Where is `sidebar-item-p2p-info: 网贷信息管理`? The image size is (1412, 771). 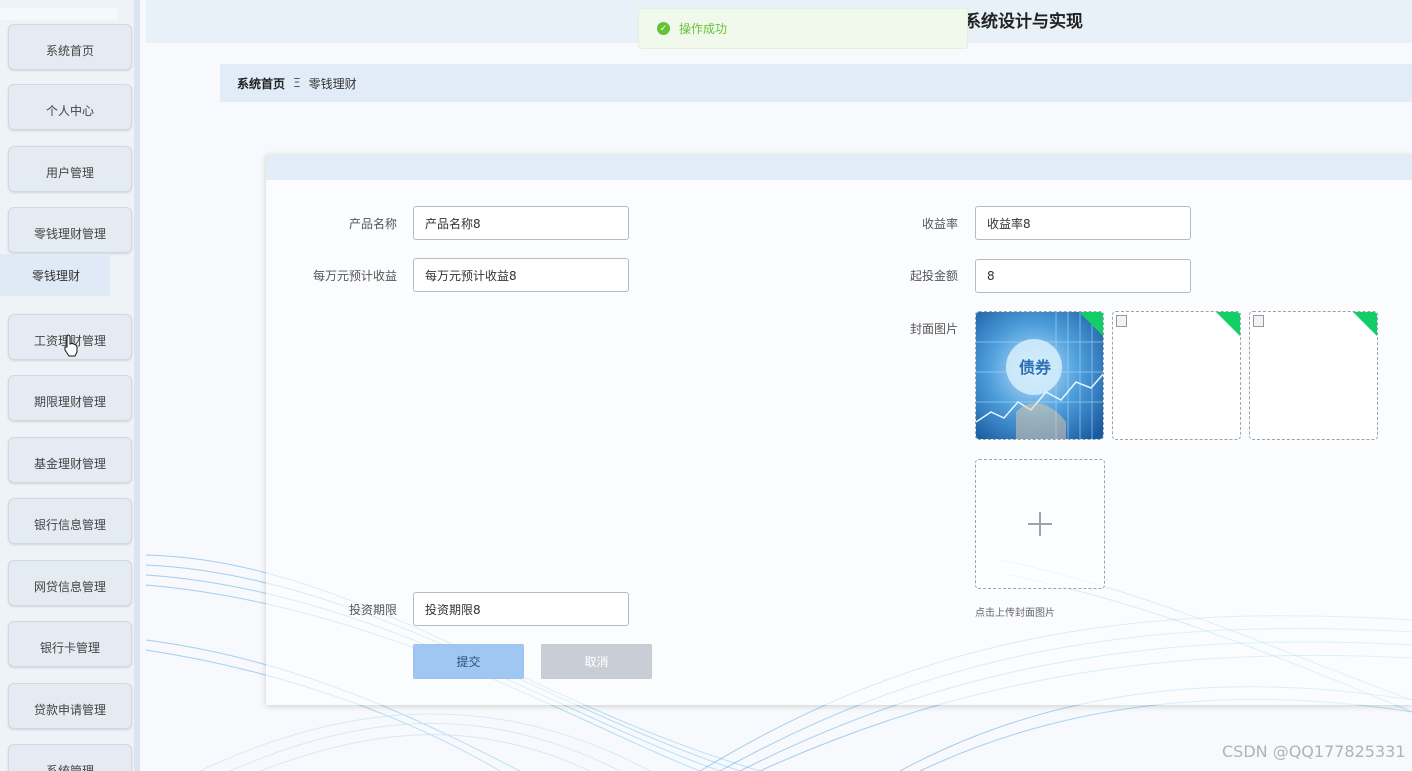
sidebar-item-p2p-info: 网贷信息管理 is located at coordinates (70, 583).